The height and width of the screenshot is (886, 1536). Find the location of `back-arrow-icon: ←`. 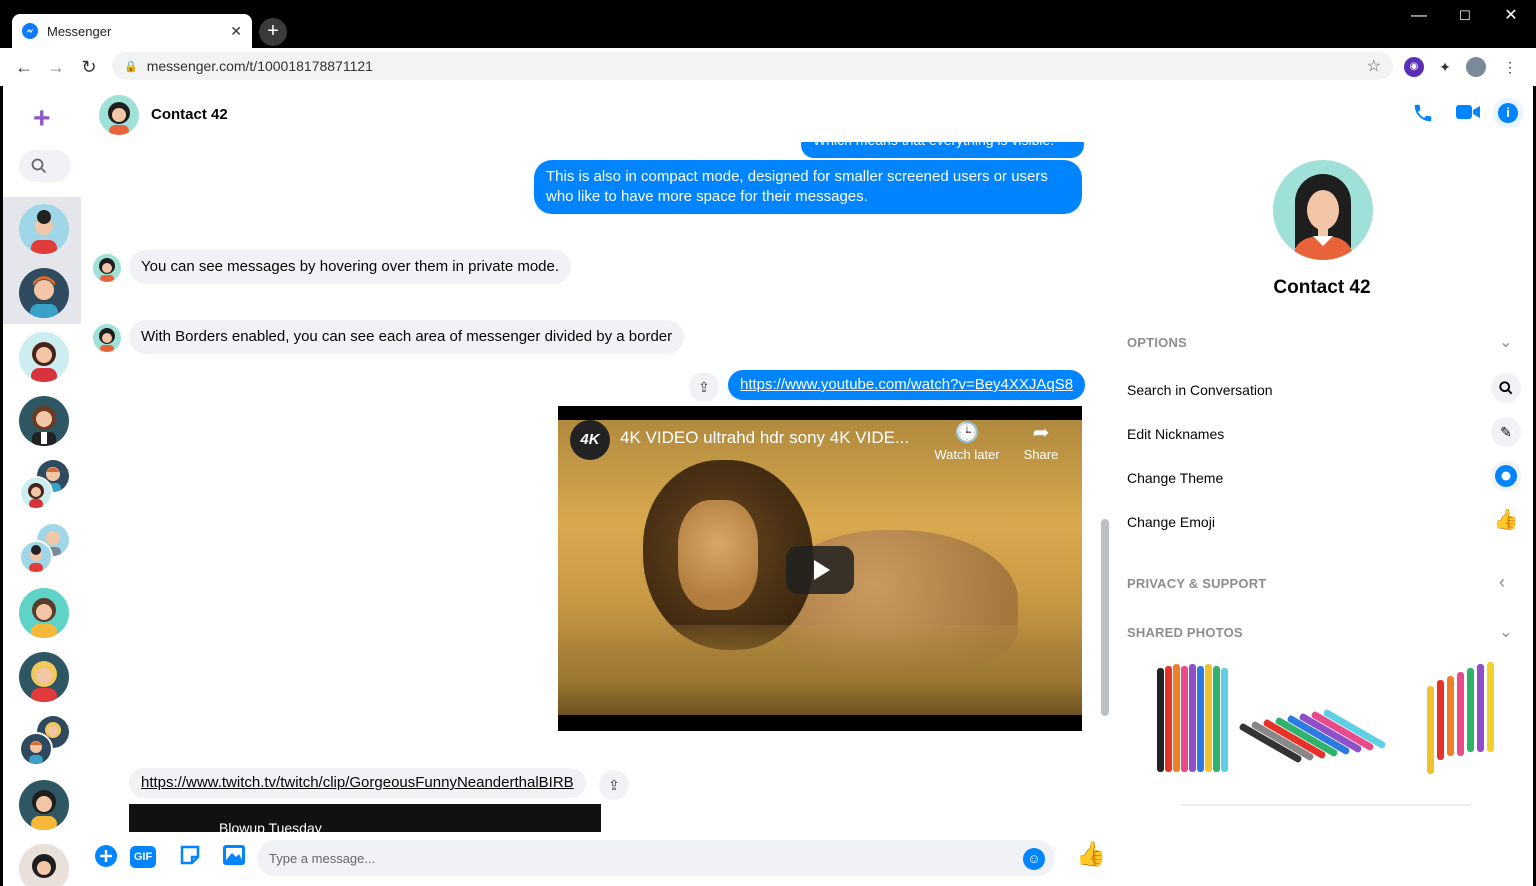

back-arrow-icon: ← is located at coordinates (24, 67).